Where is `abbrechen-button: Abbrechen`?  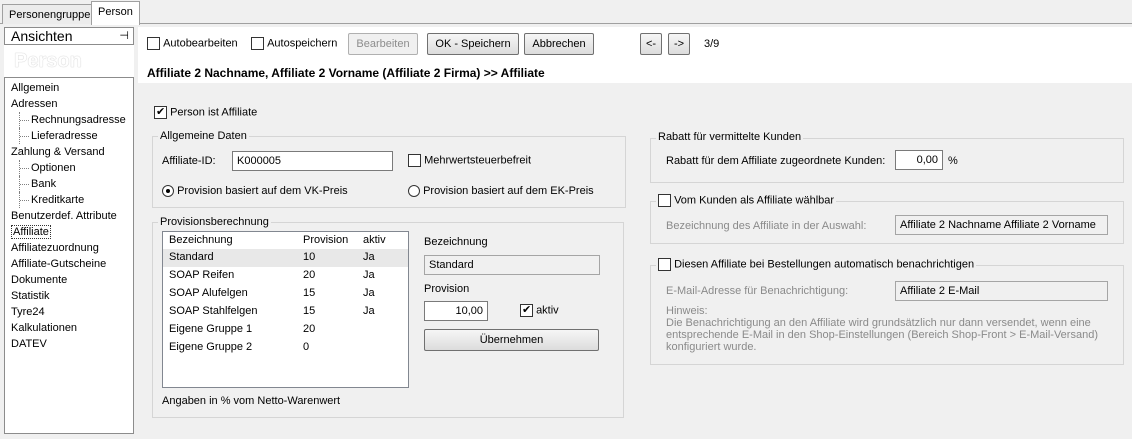
abbrechen-button: Abbrechen is located at coordinates (559, 44).